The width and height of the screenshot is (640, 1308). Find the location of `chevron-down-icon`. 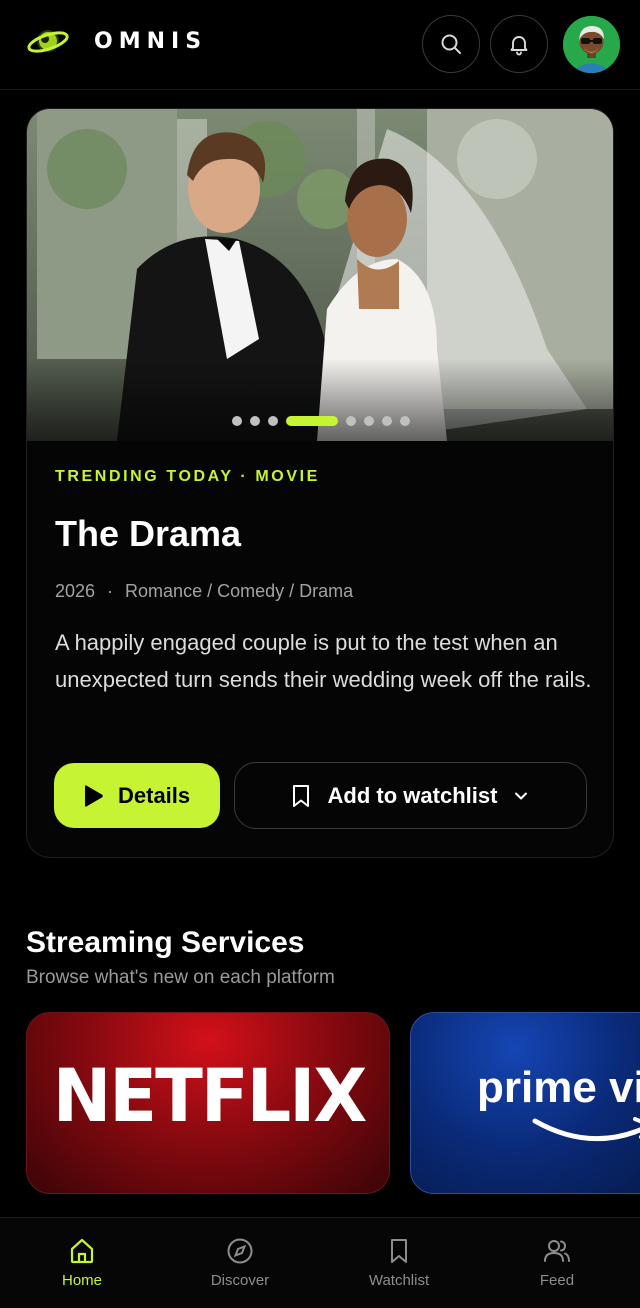

chevron-down-icon is located at coordinates (521, 795).